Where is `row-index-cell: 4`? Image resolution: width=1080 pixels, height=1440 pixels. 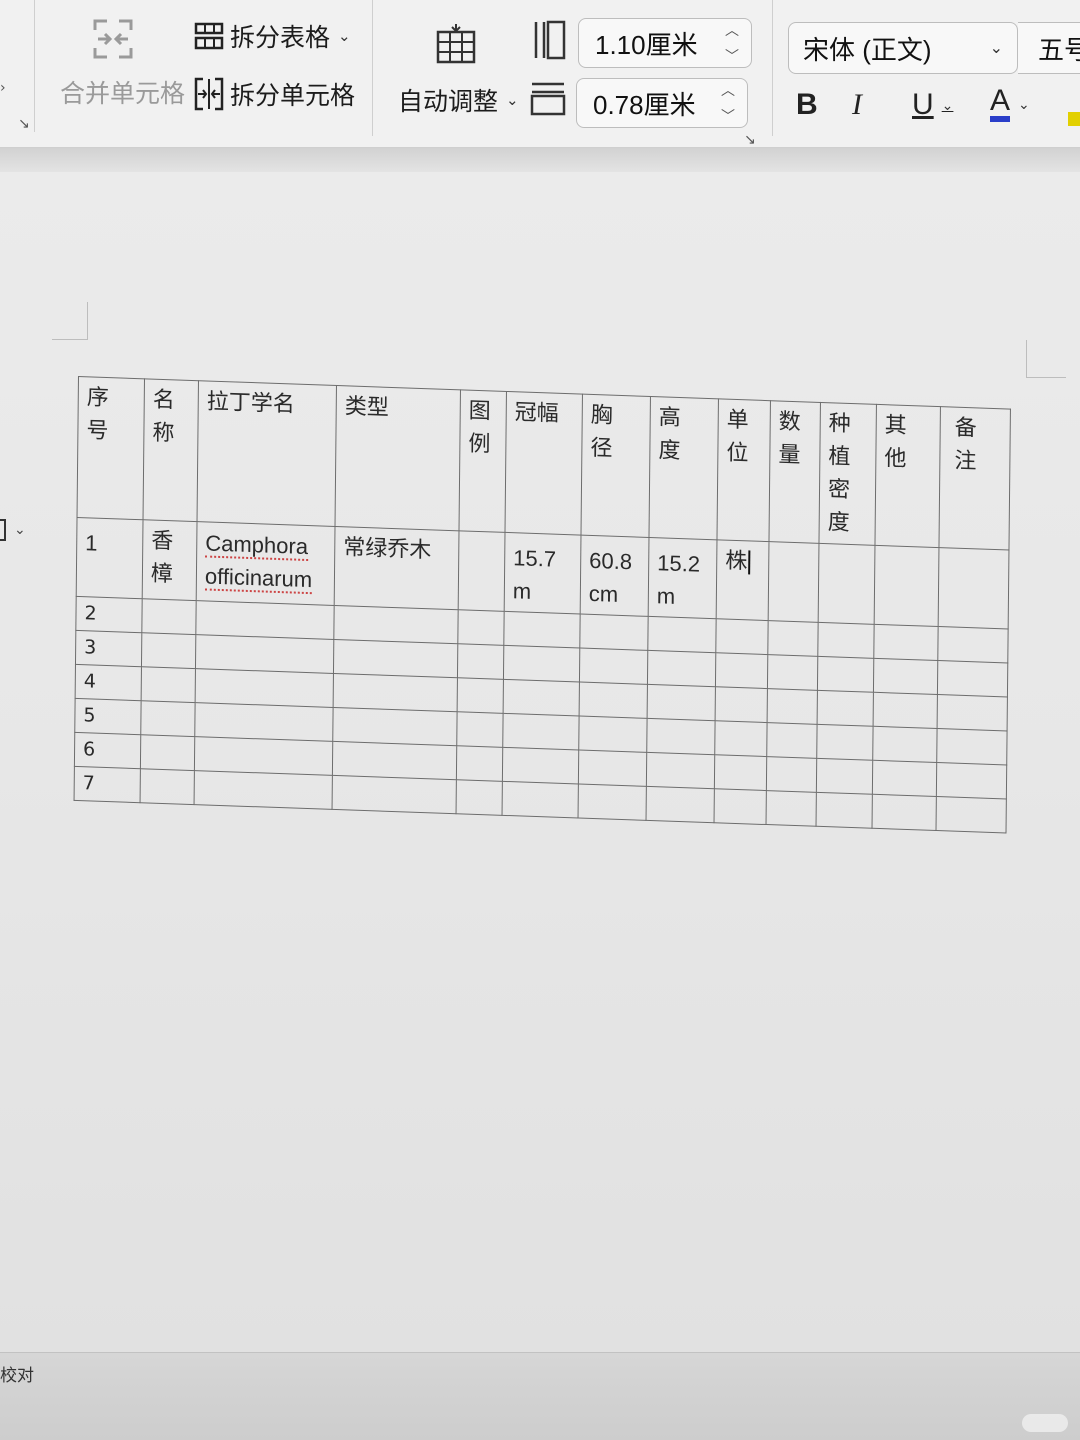 row-index-cell: 4 is located at coordinates (108, 682).